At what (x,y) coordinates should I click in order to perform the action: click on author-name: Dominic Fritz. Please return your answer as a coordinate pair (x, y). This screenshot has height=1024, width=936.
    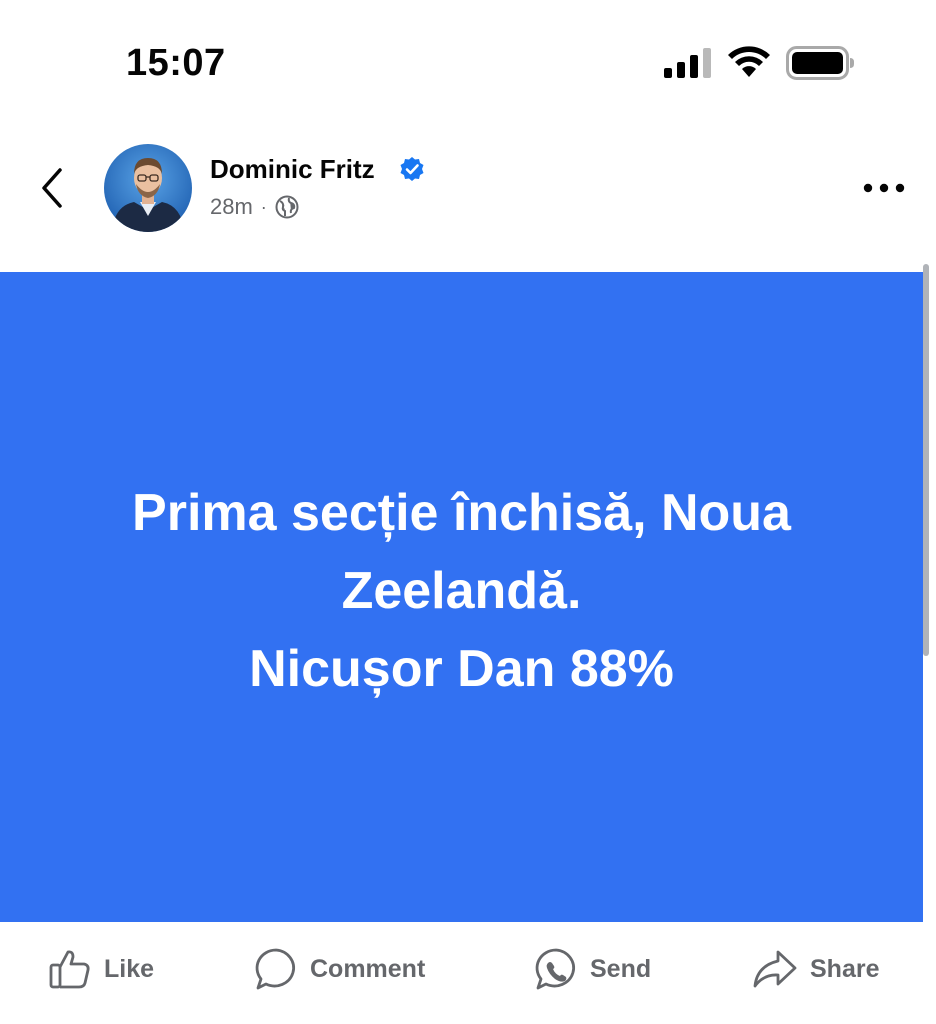
    Looking at the image, I should click on (292, 169).